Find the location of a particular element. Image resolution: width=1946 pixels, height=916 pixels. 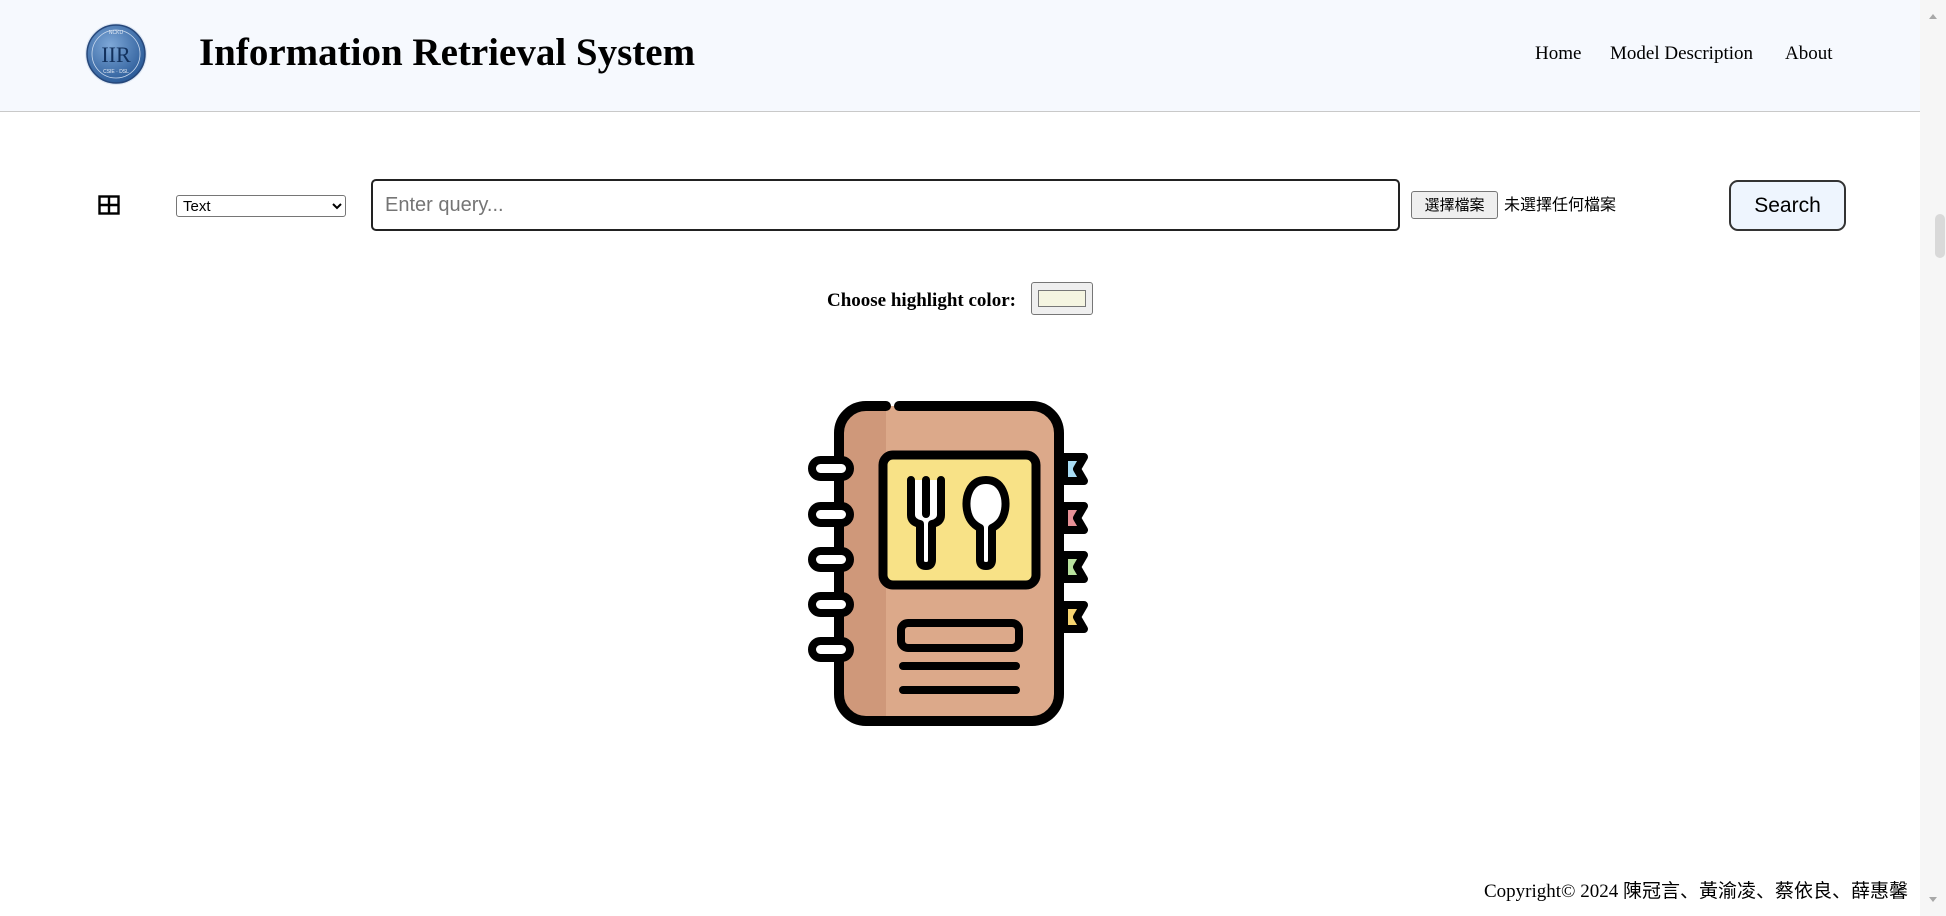

scrollbar-thumb is located at coordinates (1940, 236).